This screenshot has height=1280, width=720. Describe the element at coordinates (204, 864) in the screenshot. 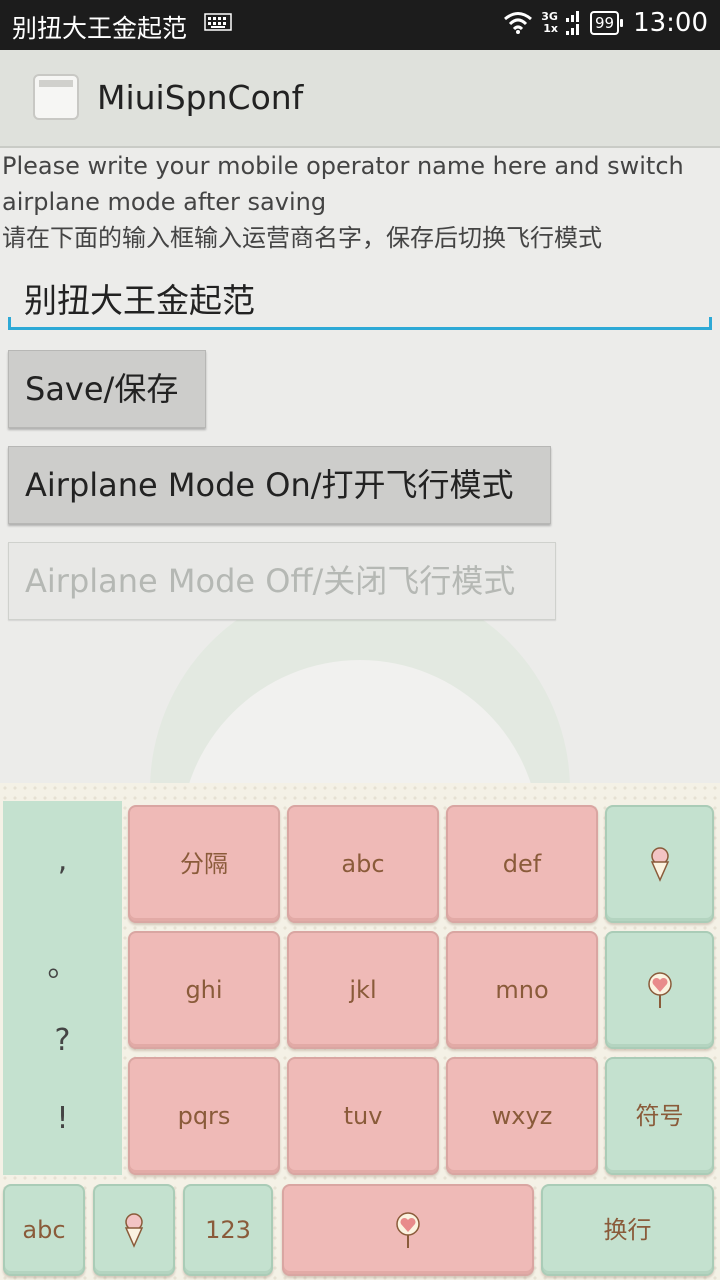

I see `key-separator: 分隔` at that location.